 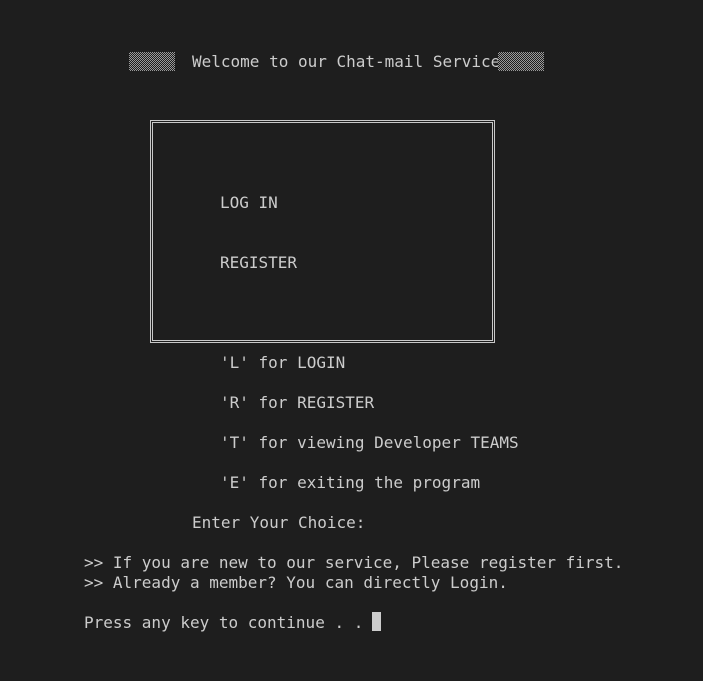 What do you see at coordinates (297, 402) in the screenshot?
I see `option-register: 'R' for REGISTER` at bounding box center [297, 402].